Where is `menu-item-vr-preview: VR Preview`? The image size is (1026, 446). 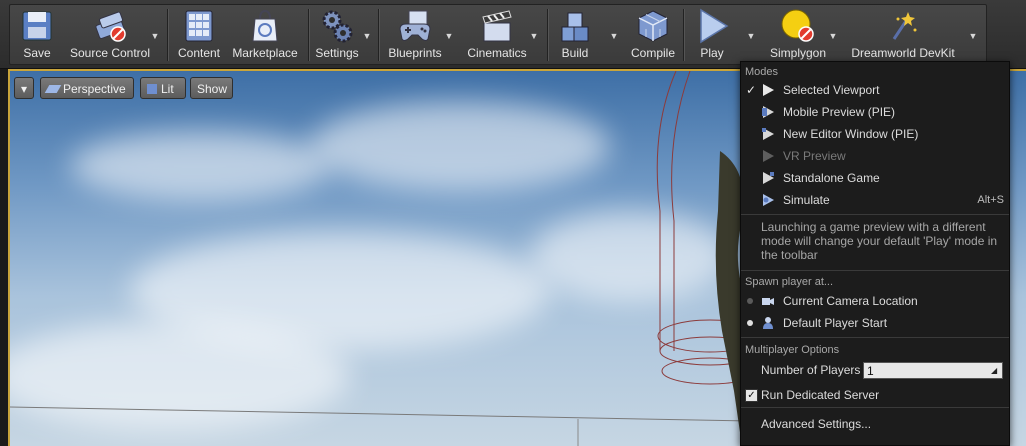 menu-item-vr-preview: VR Preview is located at coordinates (875, 156).